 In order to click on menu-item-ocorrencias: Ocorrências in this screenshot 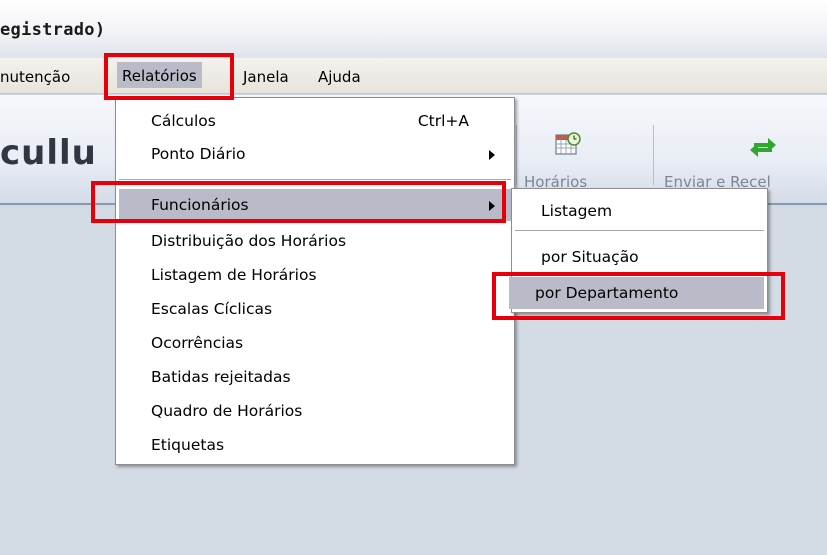, I will do `click(315, 343)`.